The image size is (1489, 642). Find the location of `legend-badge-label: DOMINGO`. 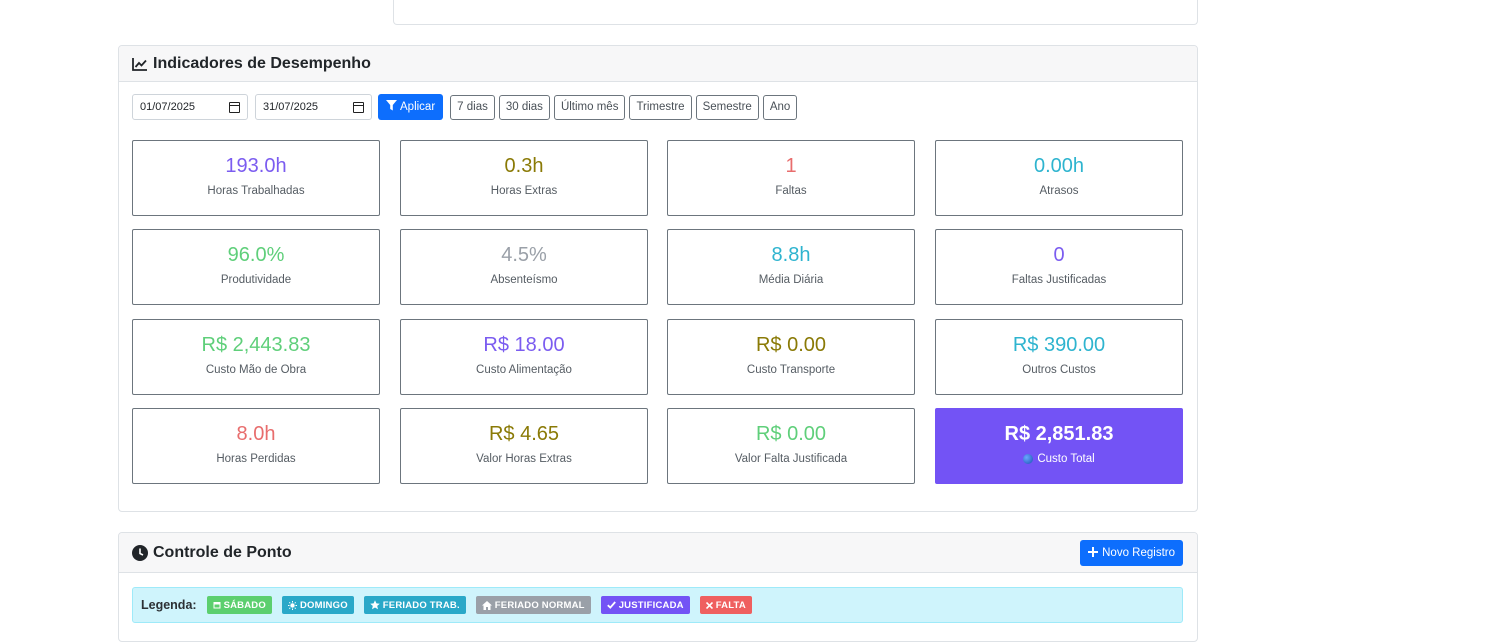

legend-badge-label: DOMINGO is located at coordinates (323, 605).